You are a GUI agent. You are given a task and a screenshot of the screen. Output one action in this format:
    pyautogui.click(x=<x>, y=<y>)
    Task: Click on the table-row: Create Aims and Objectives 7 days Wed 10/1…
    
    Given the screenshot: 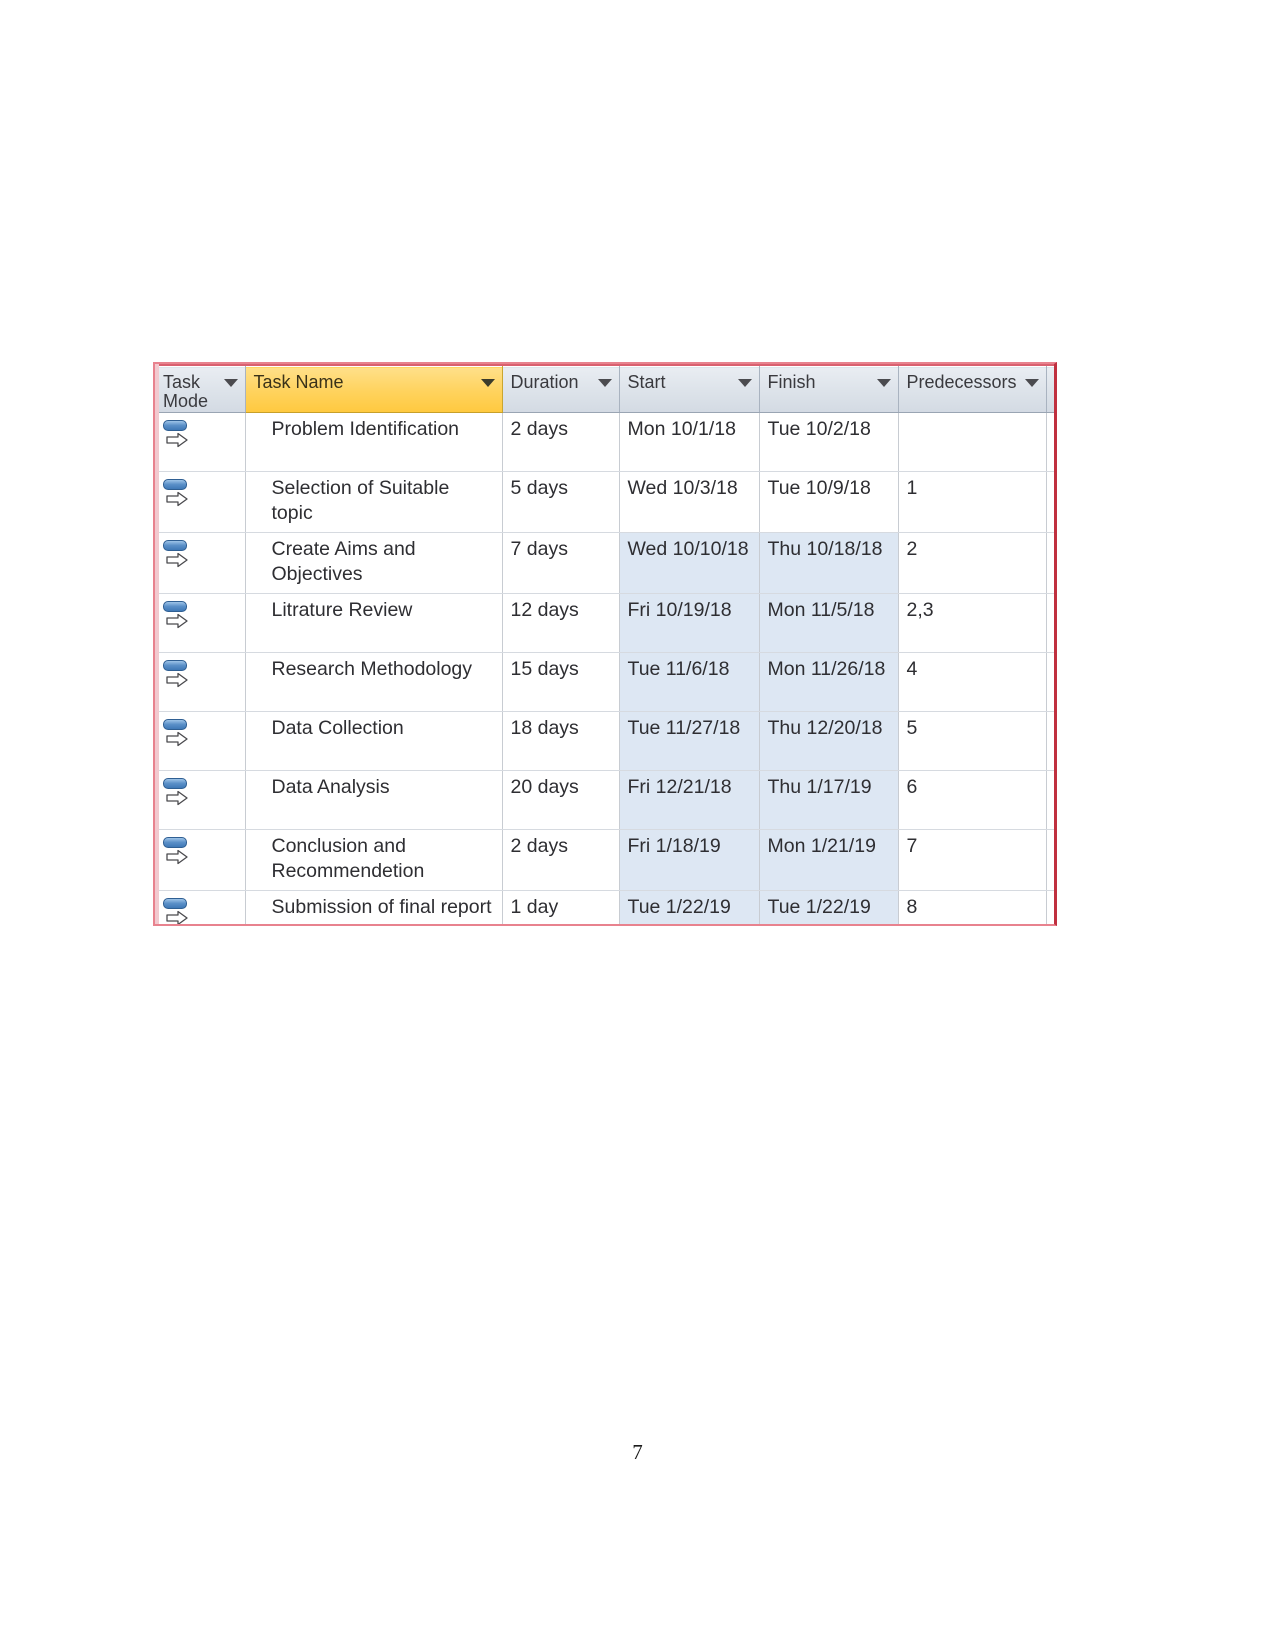 What is the action you would take?
    pyautogui.click(x=604, y=563)
    